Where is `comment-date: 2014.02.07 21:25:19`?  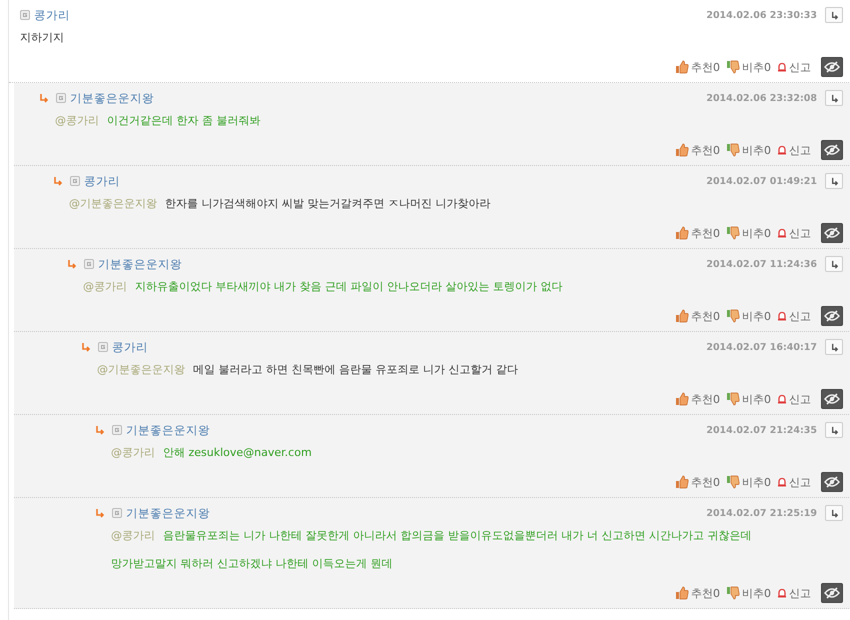
comment-date: 2014.02.07 21:25:19 is located at coordinates (761, 513).